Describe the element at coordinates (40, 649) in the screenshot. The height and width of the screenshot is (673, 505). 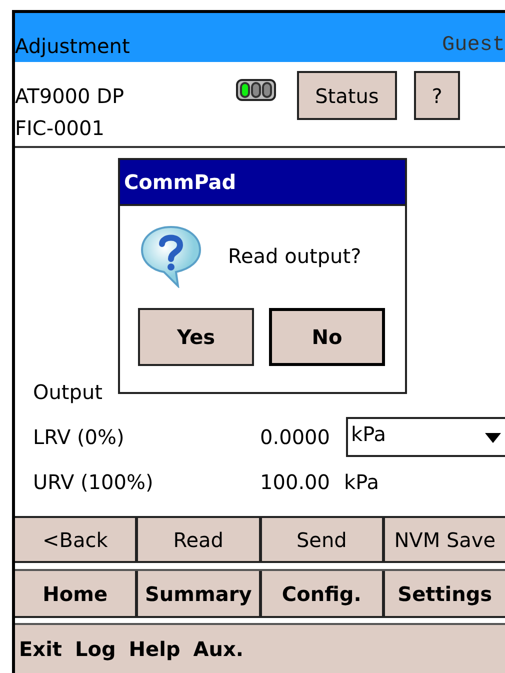
I see `menu-item: Exit` at that location.